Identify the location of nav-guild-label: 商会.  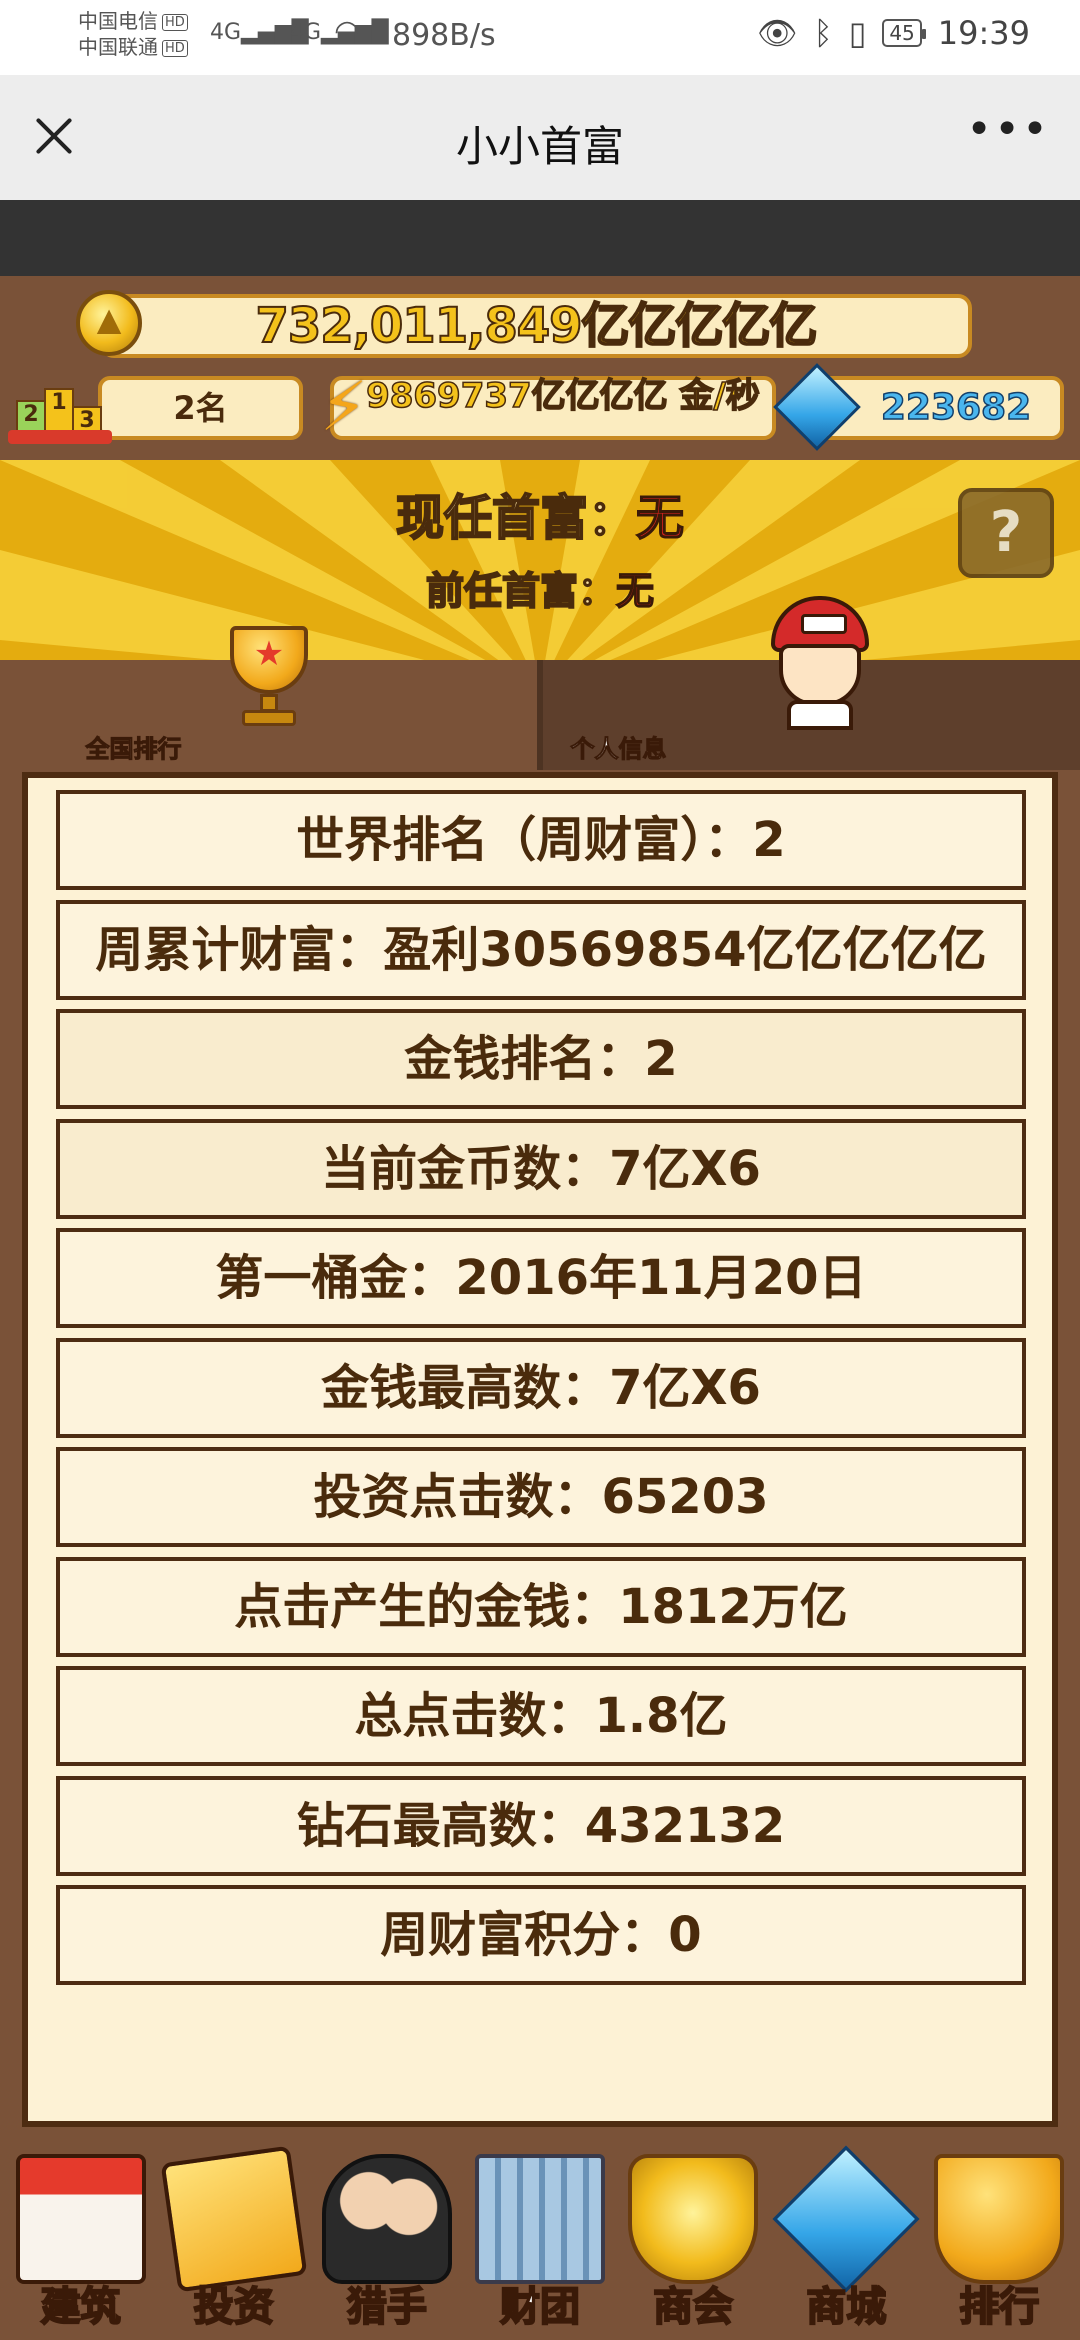
(693, 2307).